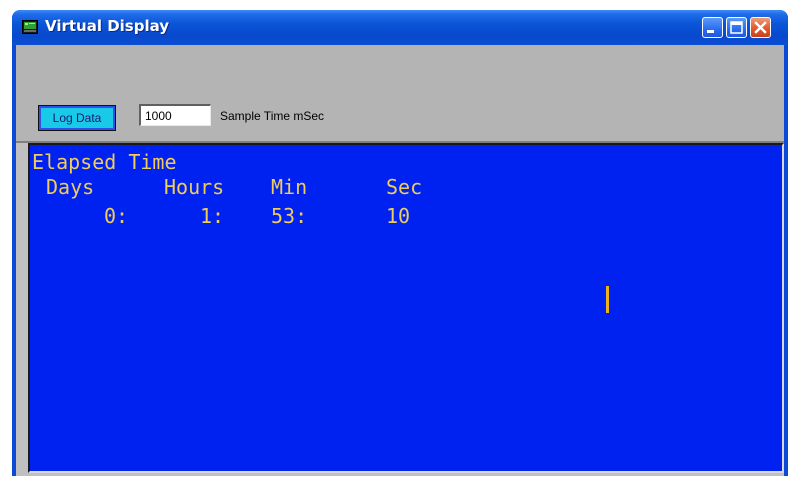 Image resolution: width=788 pixels, height=478 pixels. I want to click on hours-value: 1:, so click(212, 216).